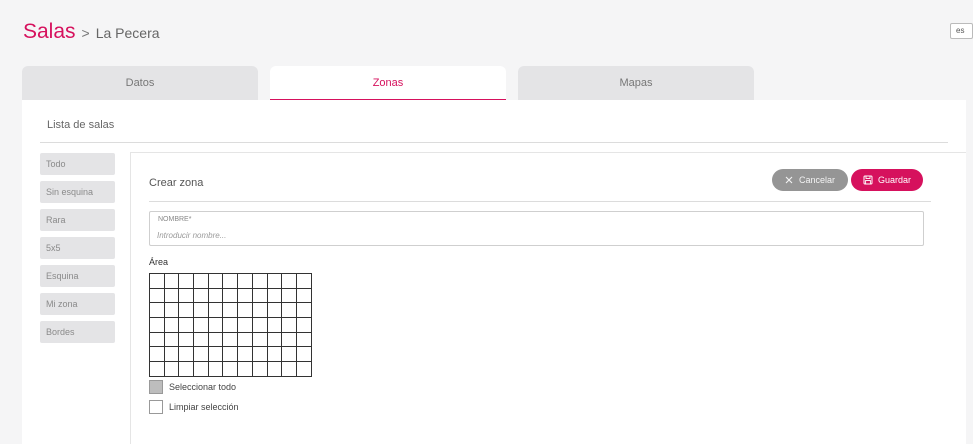 Image resolution: width=973 pixels, height=444 pixels. What do you see at coordinates (894, 180) in the screenshot?
I see `save-button-label: Guardar` at bounding box center [894, 180].